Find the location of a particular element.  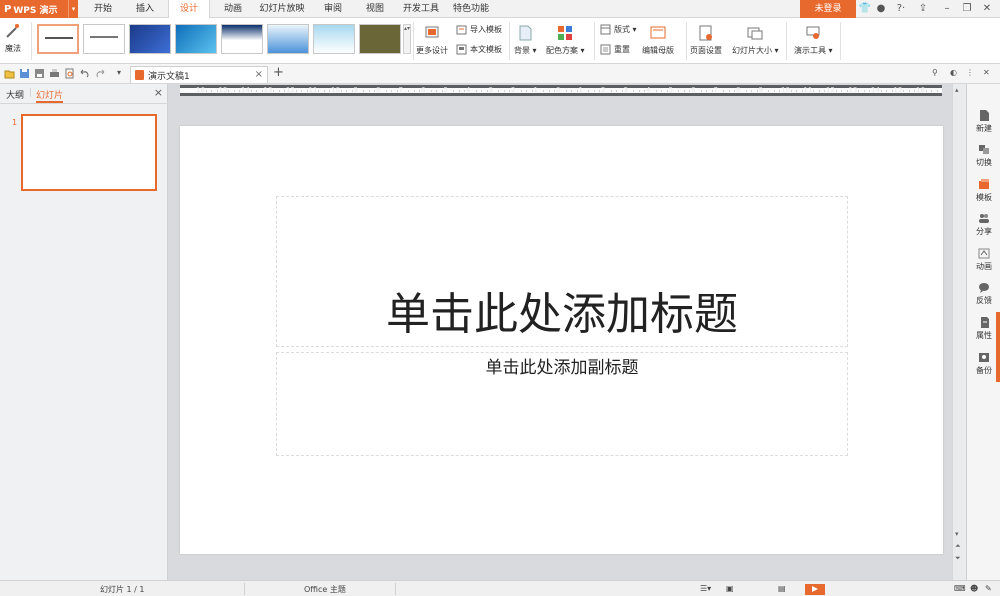

sidebar-item-feedback: 反馈 is located at coordinates (983, 294).